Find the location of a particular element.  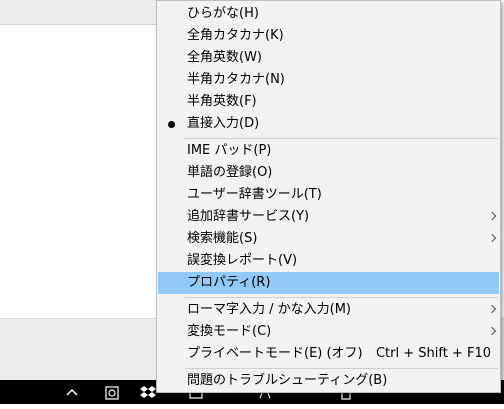

menu-item-conversion-mode: 変換モード(C) is located at coordinates (328, 332).